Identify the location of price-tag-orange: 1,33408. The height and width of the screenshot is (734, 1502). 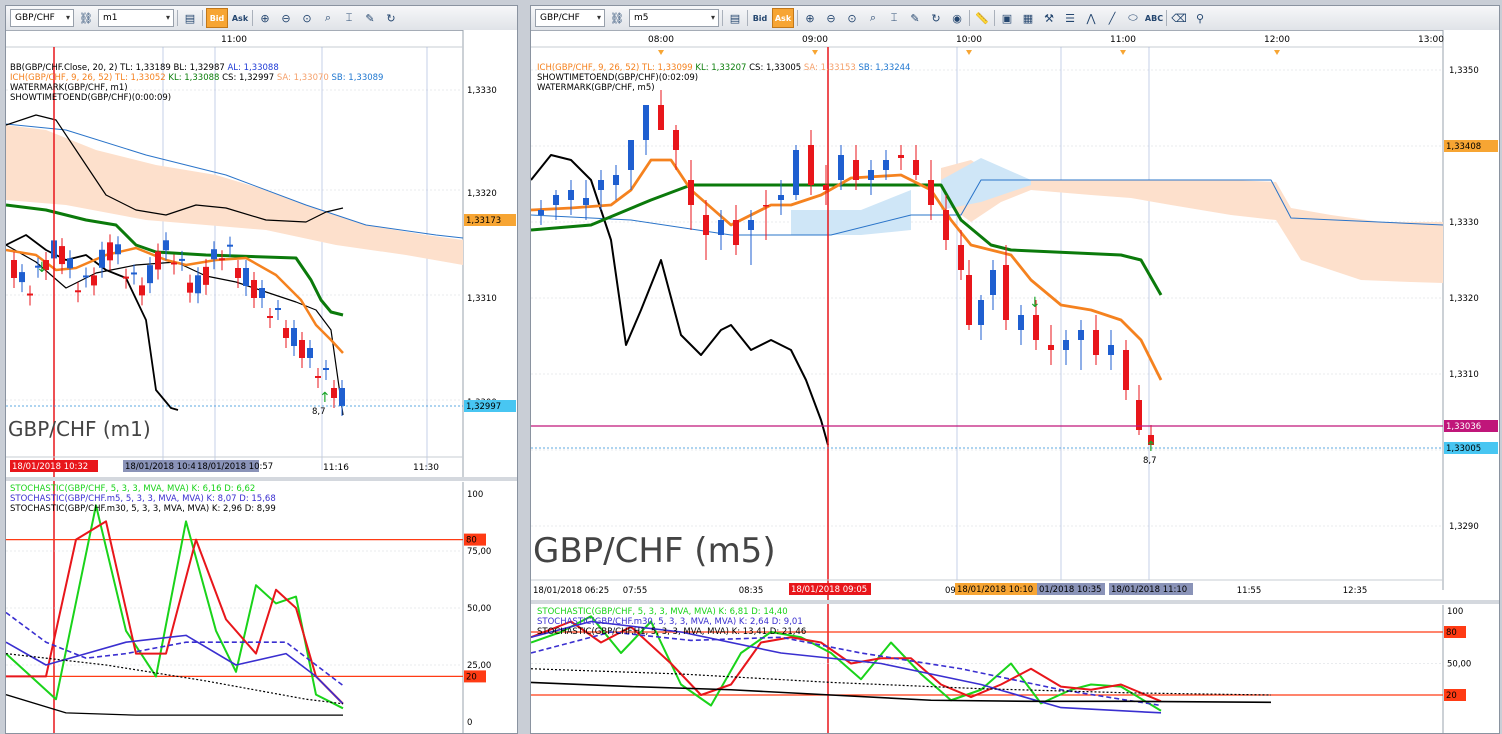
(1463, 147).